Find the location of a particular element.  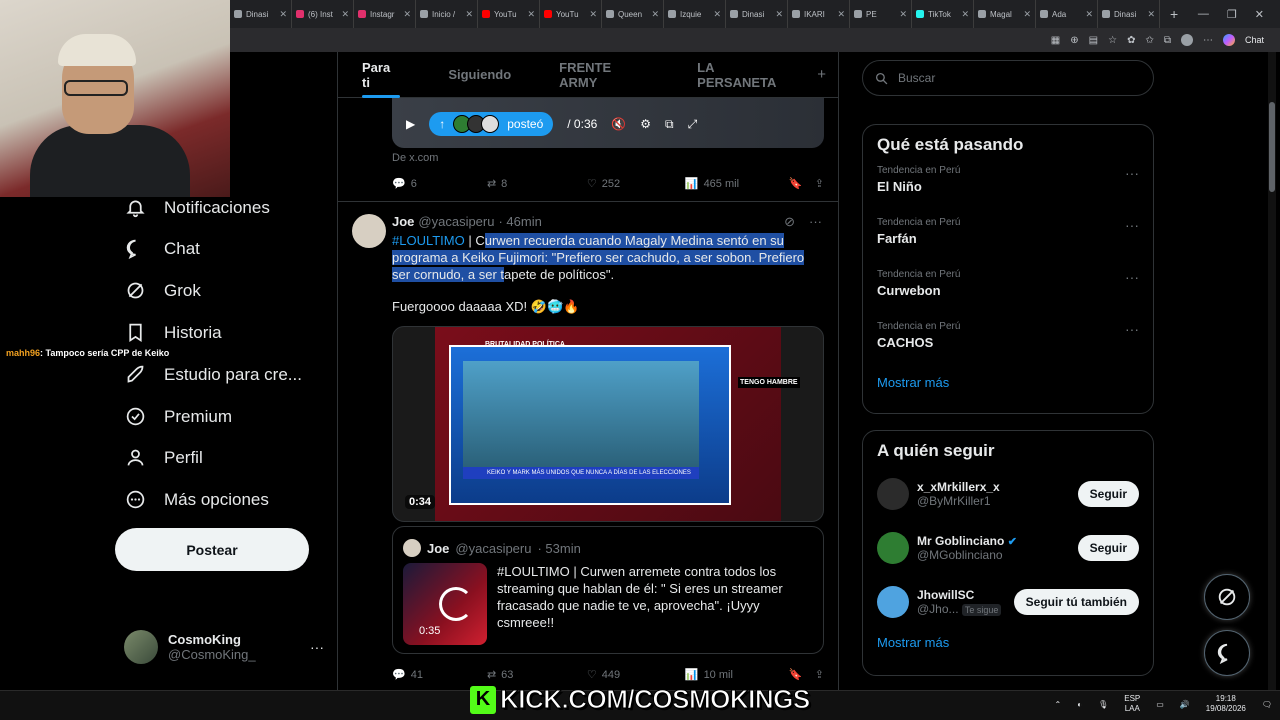

fullscreen-icon: ⤢ is located at coordinates (693, 124).